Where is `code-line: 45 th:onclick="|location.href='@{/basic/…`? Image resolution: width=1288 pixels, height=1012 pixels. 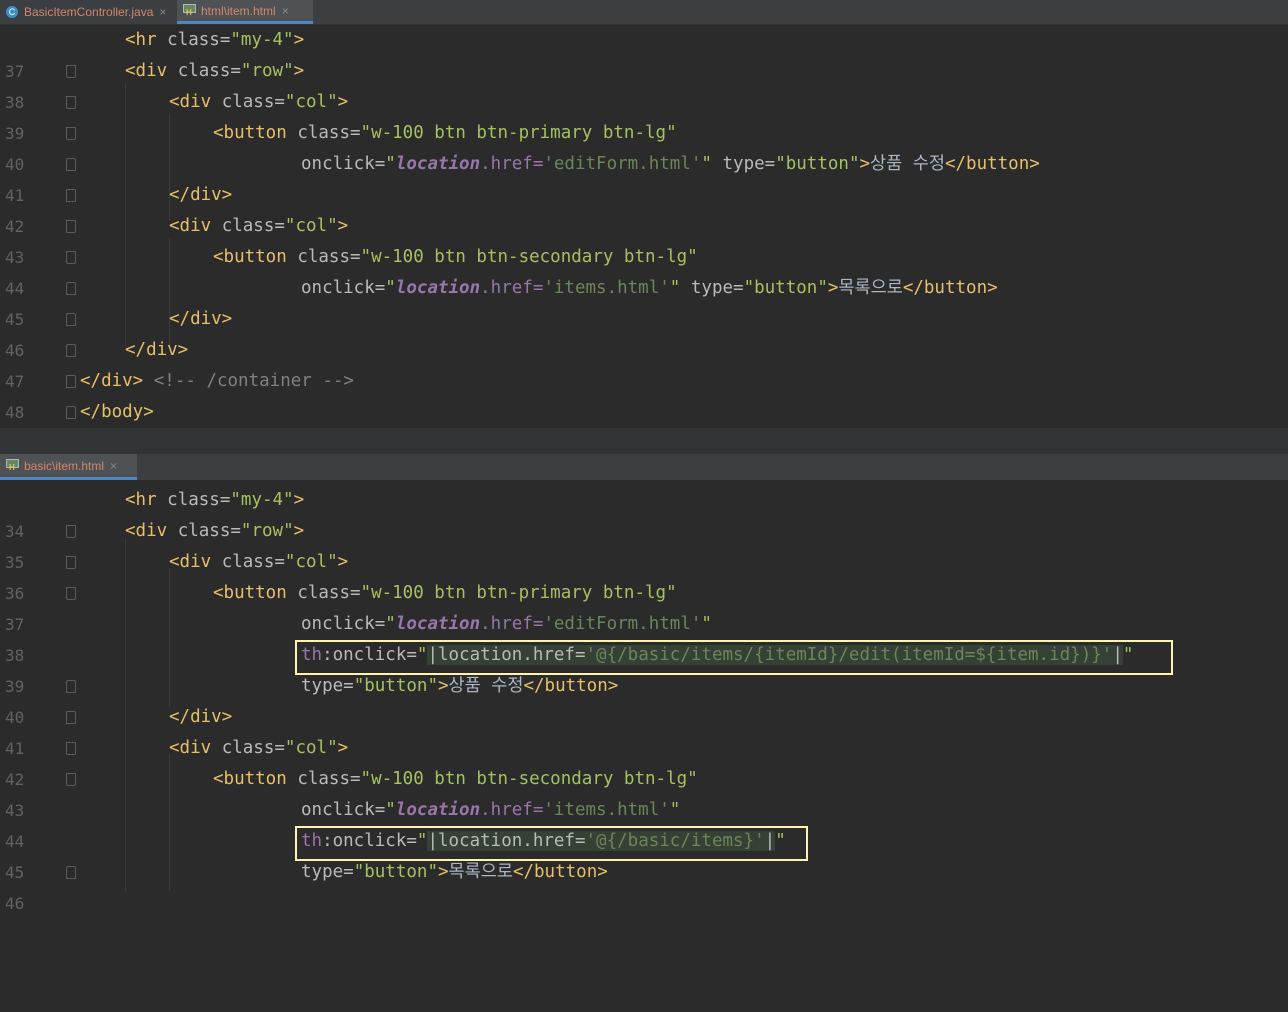
code-line: 45 th:onclick="|location.href='@{/basic/… is located at coordinates (644, 854).